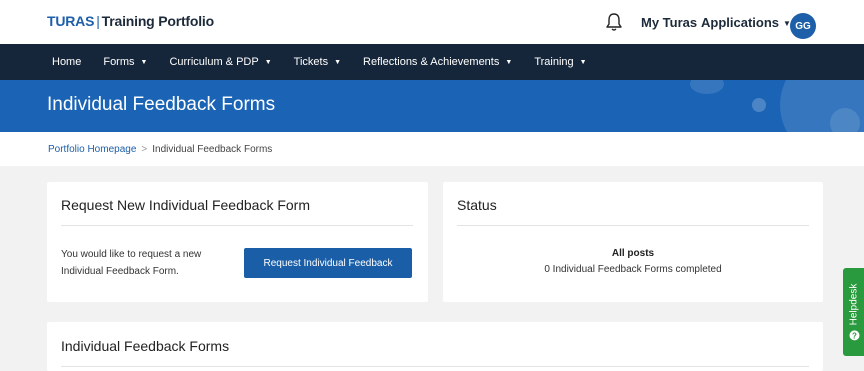 The width and height of the screenshot is (864, 371). I want to click on request-card-title: Request New Individual Feedback Form, so click(186, 205).